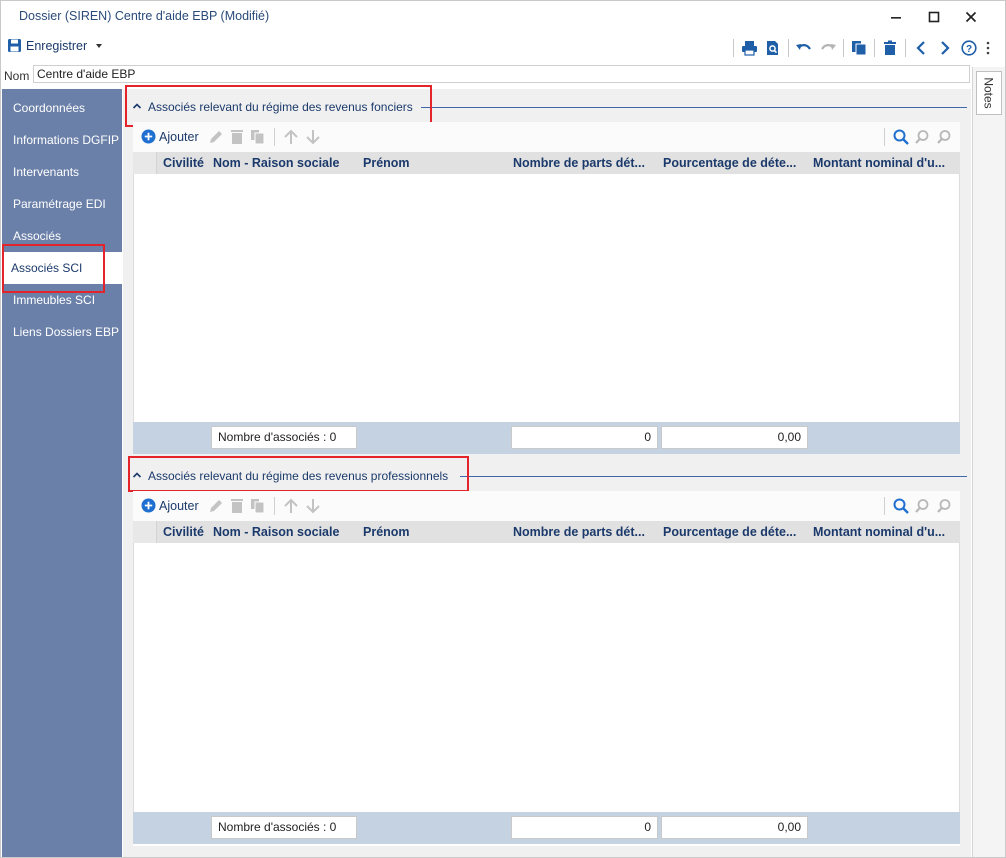  I want to click on close-icon, so click(971, 17).